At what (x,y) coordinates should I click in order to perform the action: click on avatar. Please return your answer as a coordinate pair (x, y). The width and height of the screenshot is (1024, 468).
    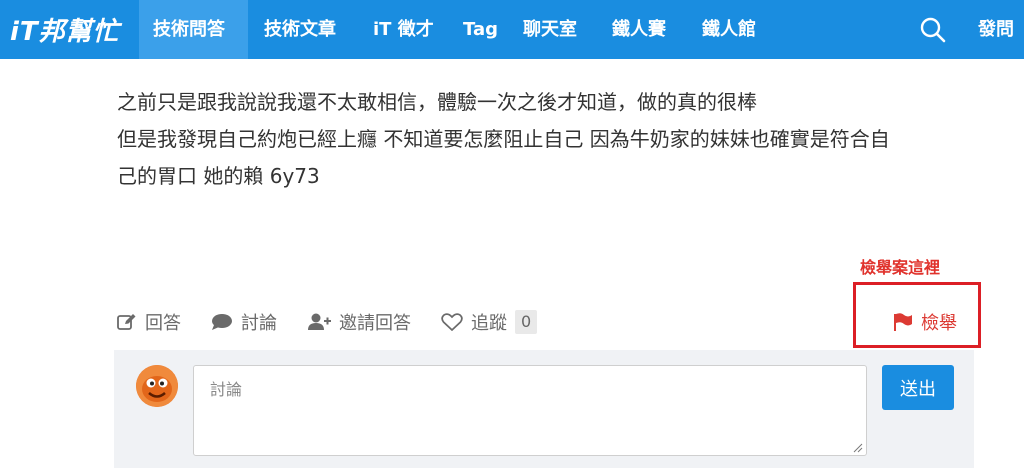
    Looking at the image, I should click on (157, 386).